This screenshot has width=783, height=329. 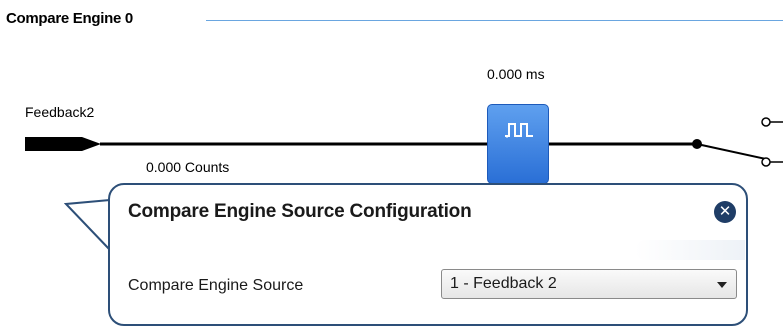 What do you see at coordinates (766, 162) in the screenshot?
I see `switch-contact-bottom` at bounding box center [766, 162].